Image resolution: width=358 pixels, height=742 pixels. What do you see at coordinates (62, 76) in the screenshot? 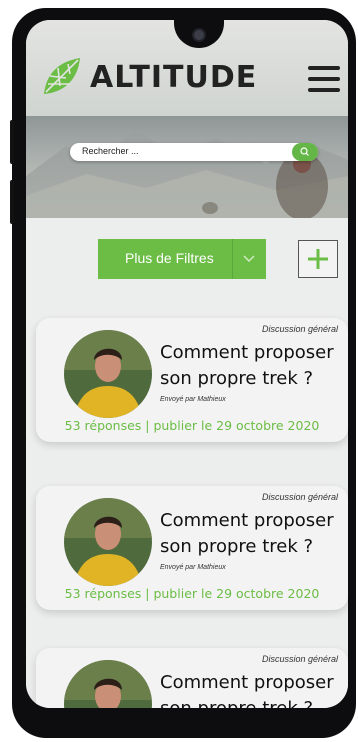
I see `leaf-globe-icon` at bounding box center [62, 76].